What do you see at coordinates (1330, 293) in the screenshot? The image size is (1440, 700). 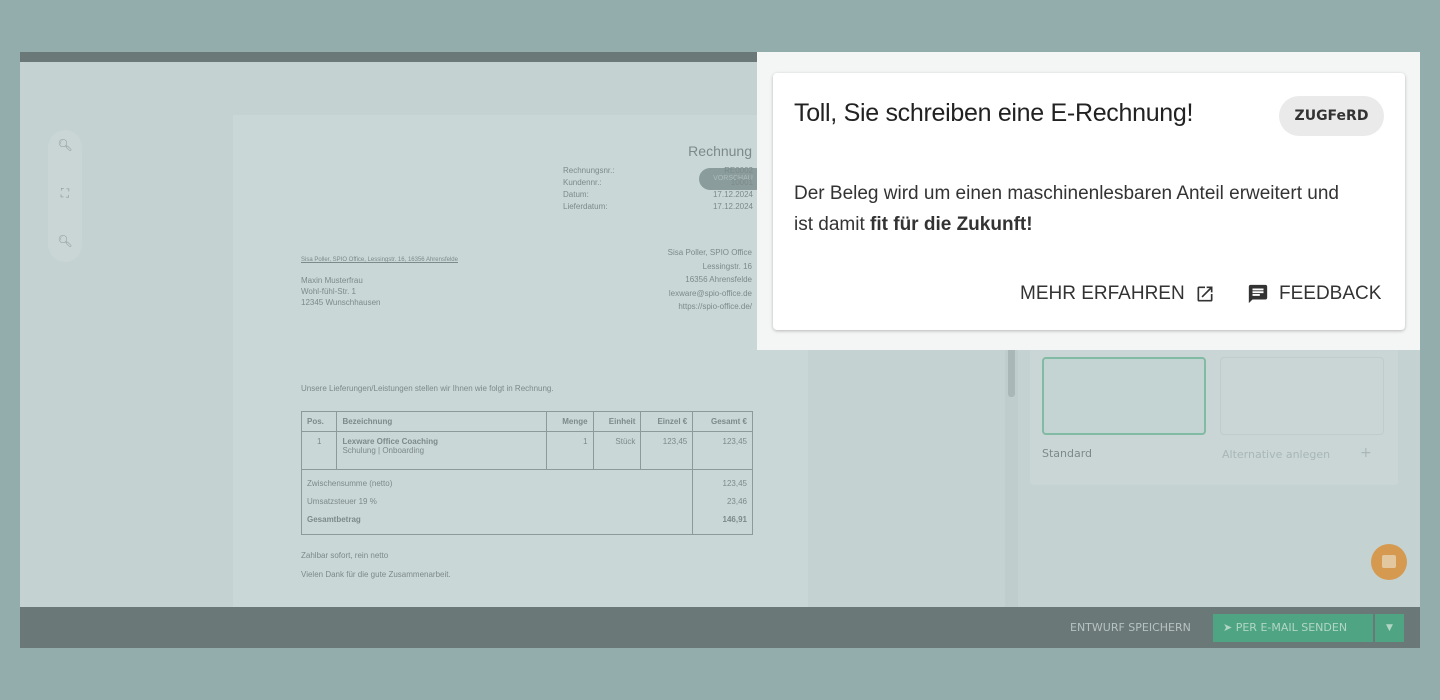 I see `feedback-label: FEEDBACK` at bounding box center [1330, 293].